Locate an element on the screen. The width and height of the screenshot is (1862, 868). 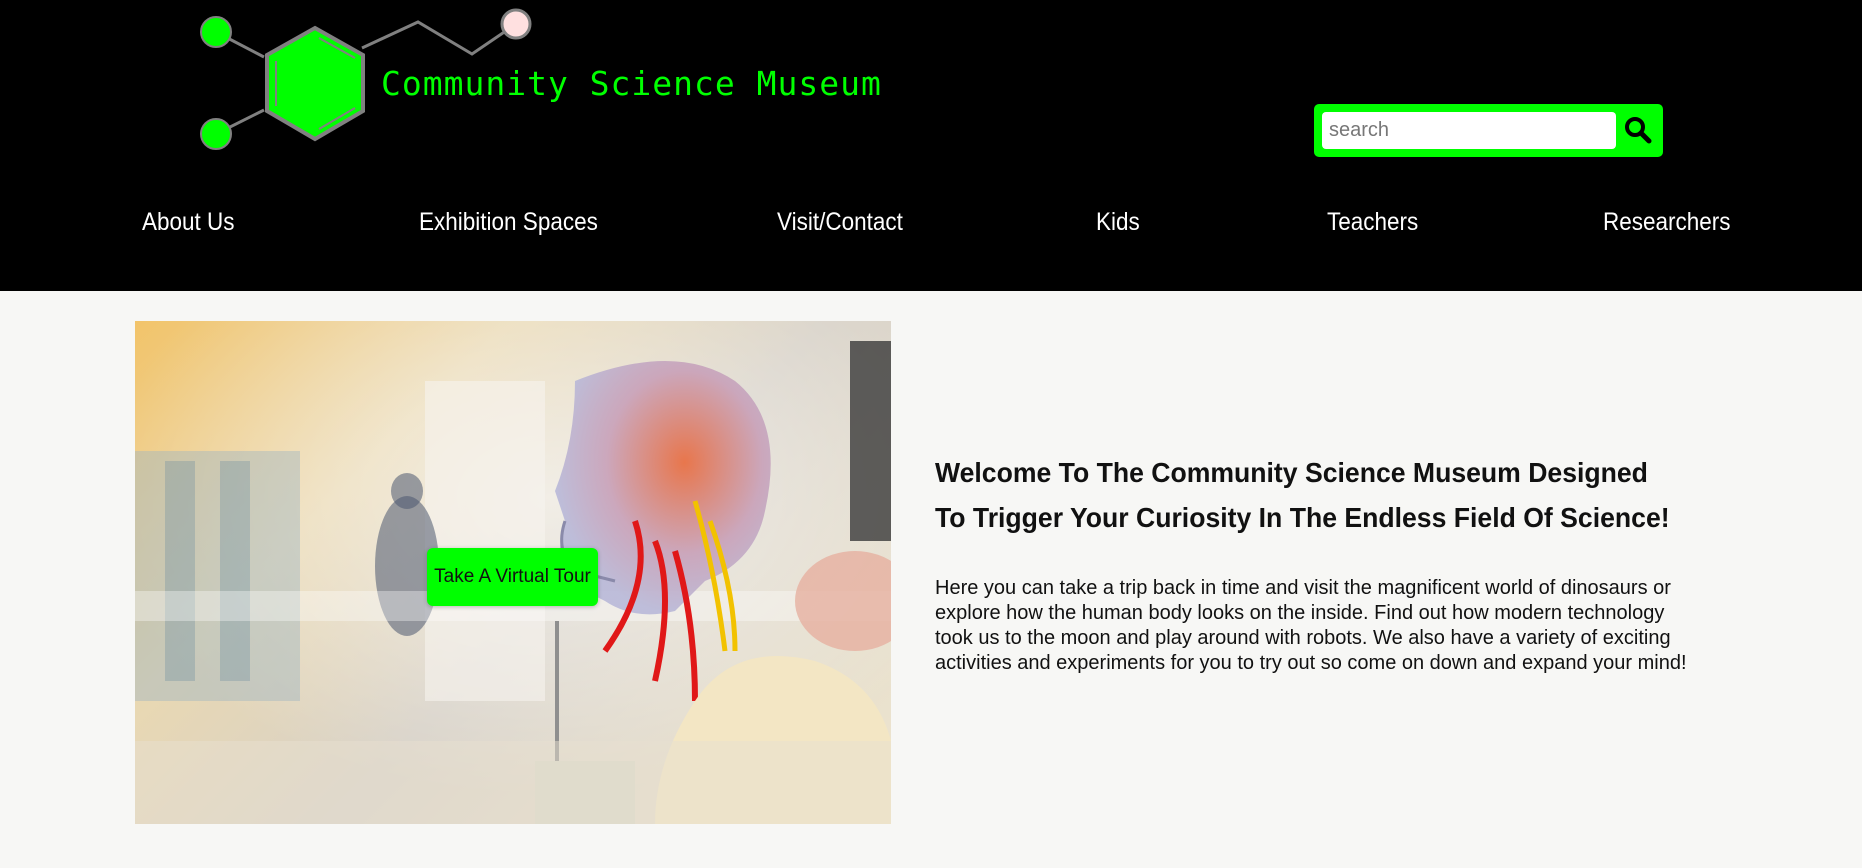
nav-item-visit-contact: Visit/Contact is located at coordinates (840, 222).